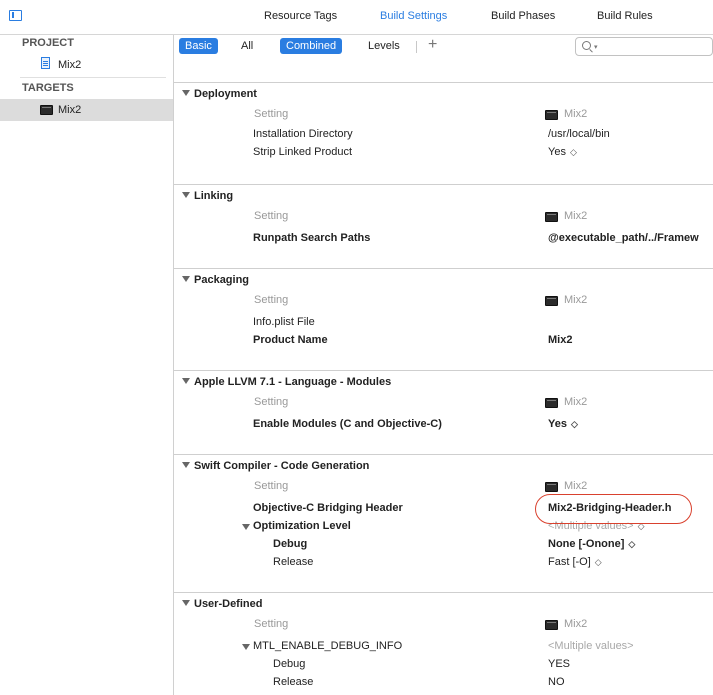 The width and height of the screenshot is (713, 695). What do you see at coordinates (523, 16) in the screenshot?
I see `tab-build-phases: Build Phases` at bounding box center [523, 16].